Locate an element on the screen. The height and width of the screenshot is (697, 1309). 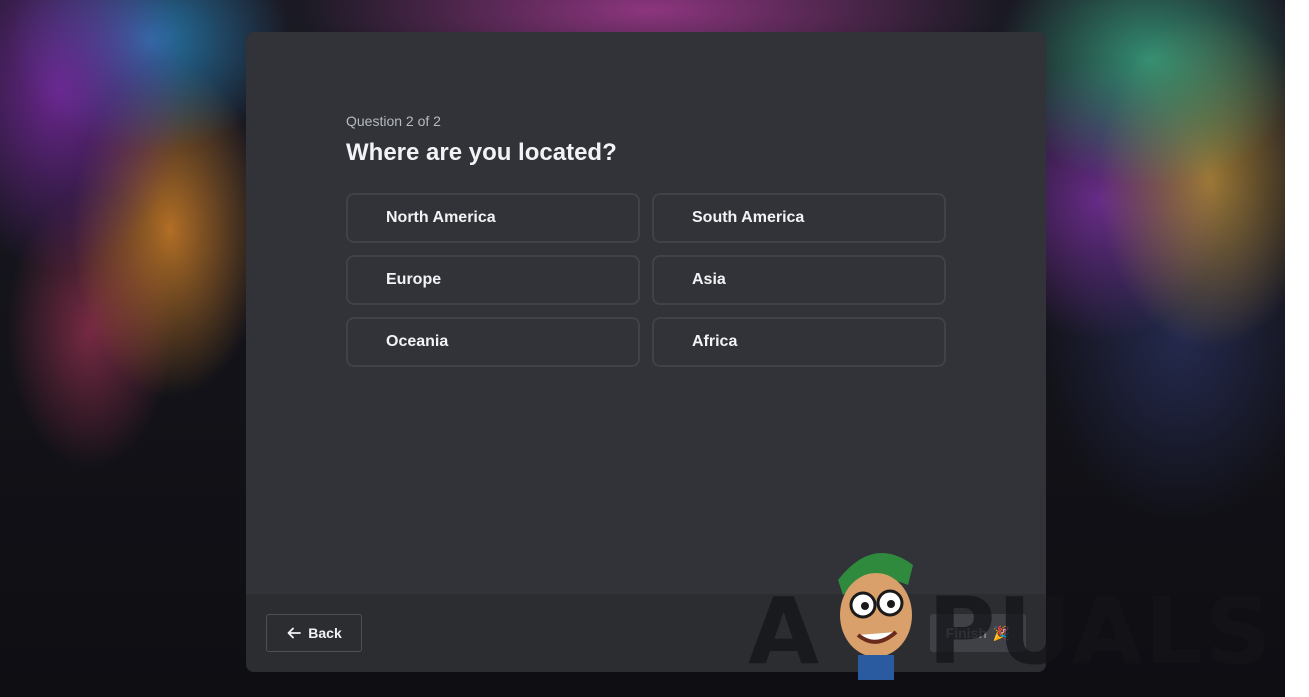
modal-footer: Back Finish 🎉 is located at coordinates (646, 633).